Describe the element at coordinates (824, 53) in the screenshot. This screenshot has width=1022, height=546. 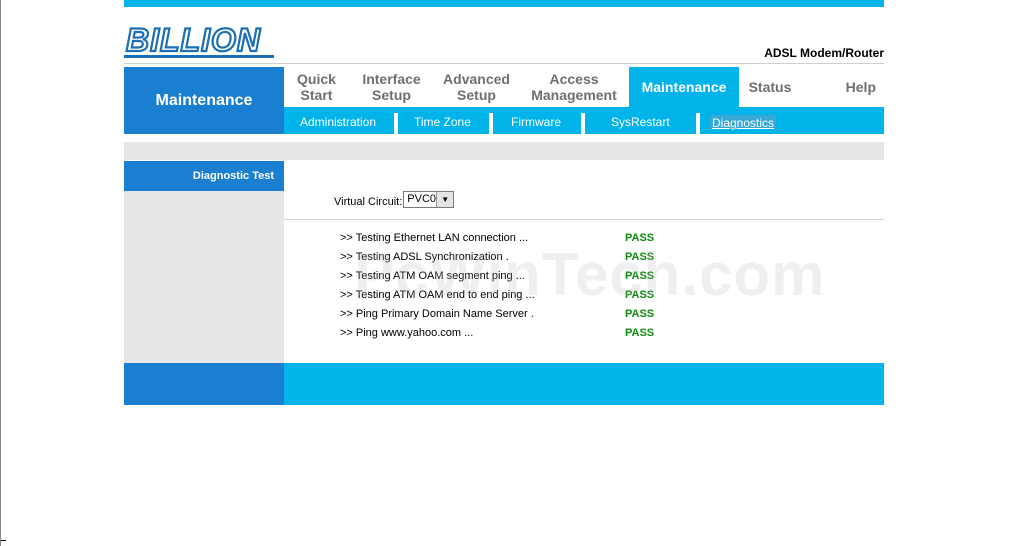
I see `product-name: ADSL Modem/Router` at that location.